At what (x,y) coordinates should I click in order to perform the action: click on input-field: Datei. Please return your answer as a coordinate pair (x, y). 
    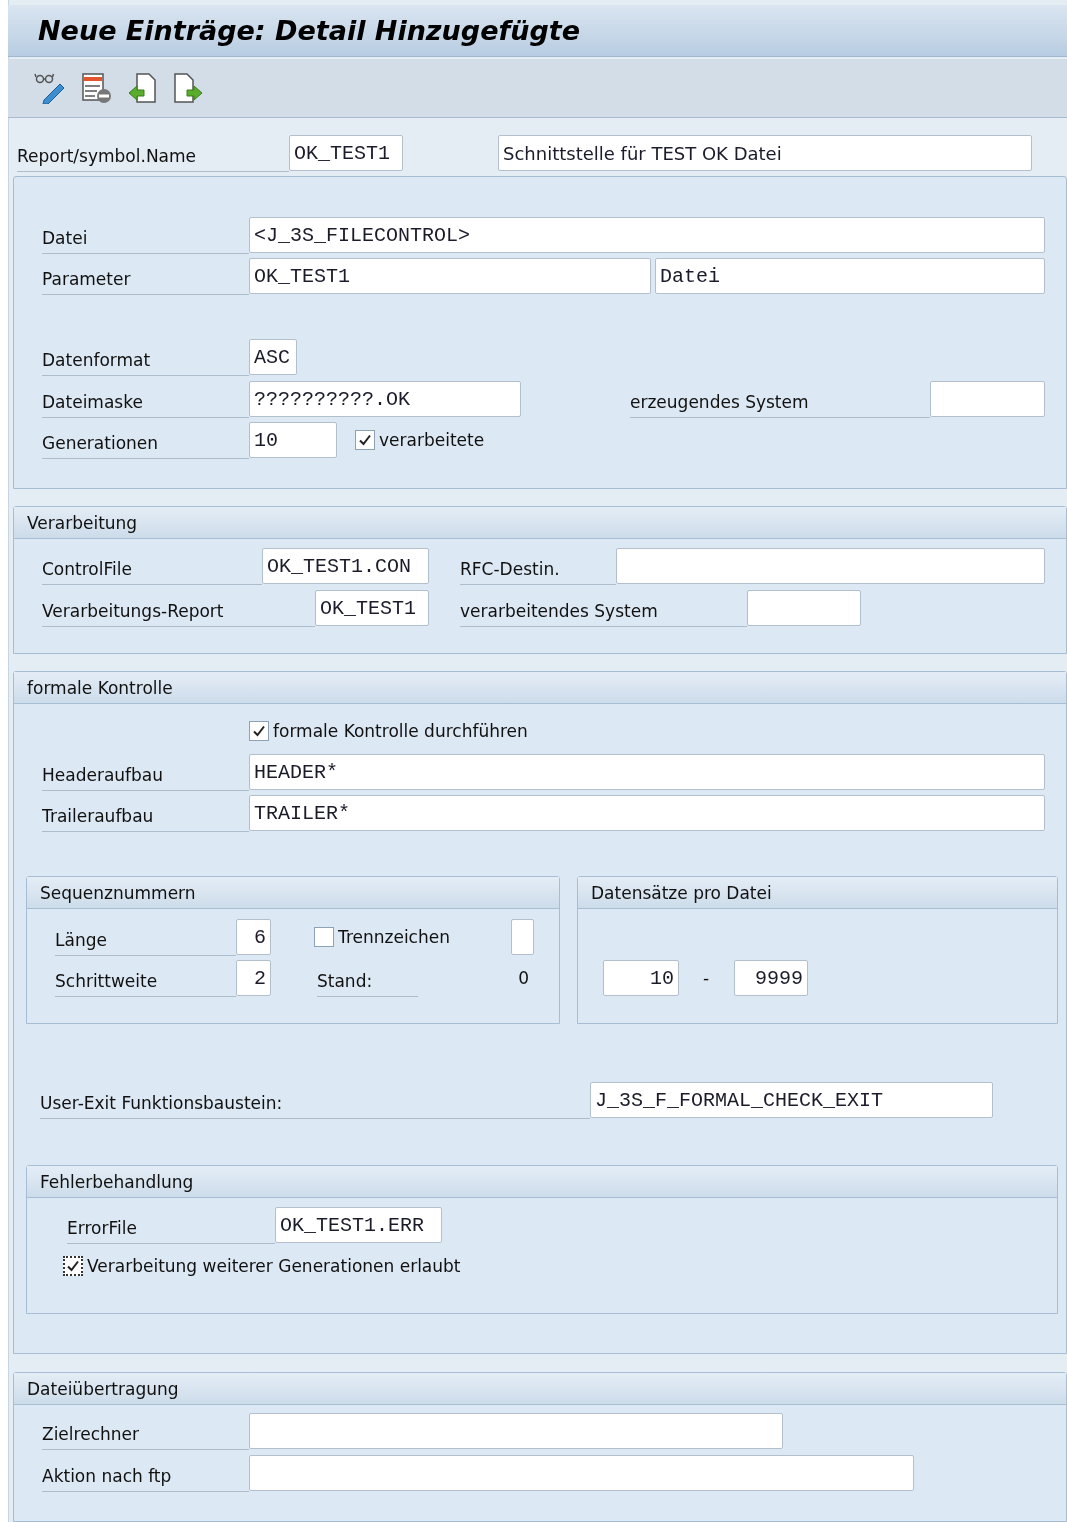
    Looking at the image, I should click on (850, 276).